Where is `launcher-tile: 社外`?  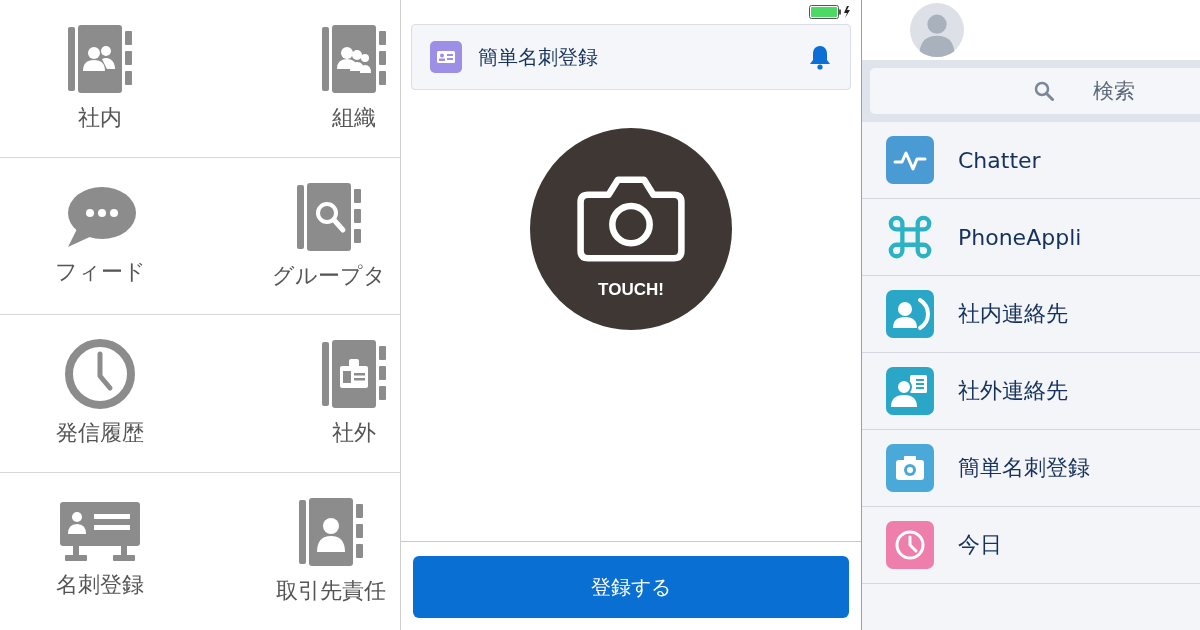
launcher-tile: 社外 is located at coordinates (354, 393).